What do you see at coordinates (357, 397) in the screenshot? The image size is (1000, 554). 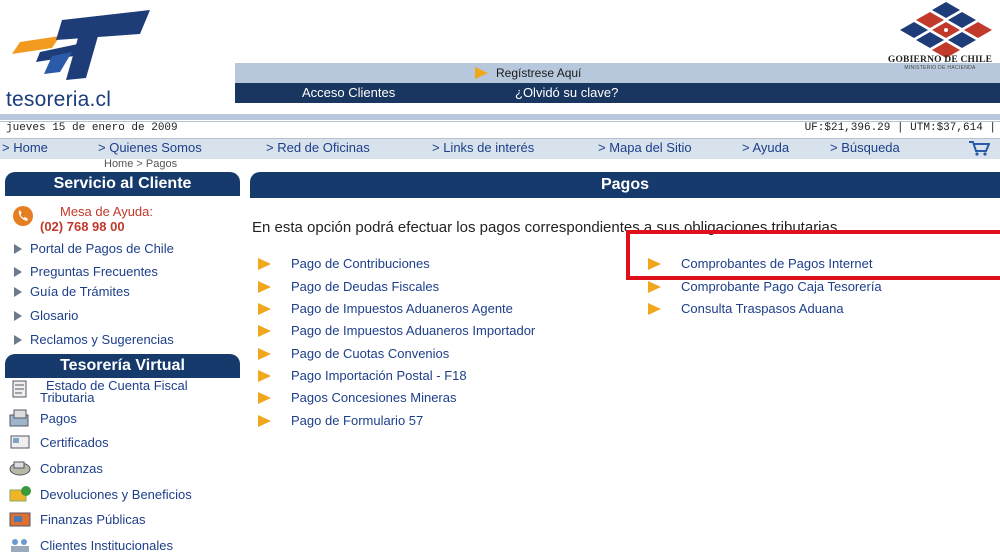 I see `payment-link: Pagos Concesiones Mineras` at bounding box center [357, 397].